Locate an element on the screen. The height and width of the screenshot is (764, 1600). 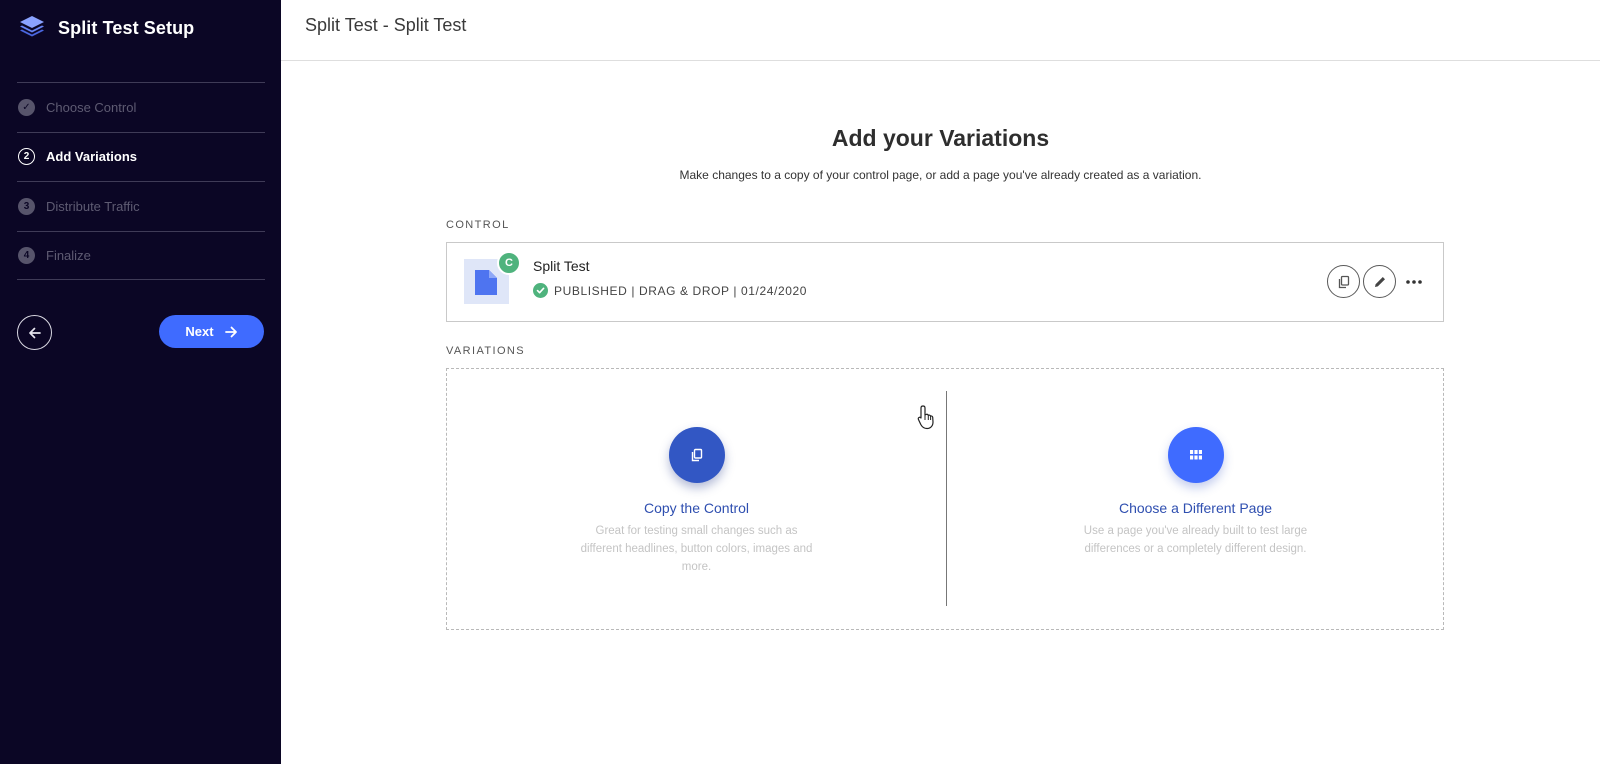
step-distribute-traffic: 3 Distribute Traffic is located at coordinates (141, 206).